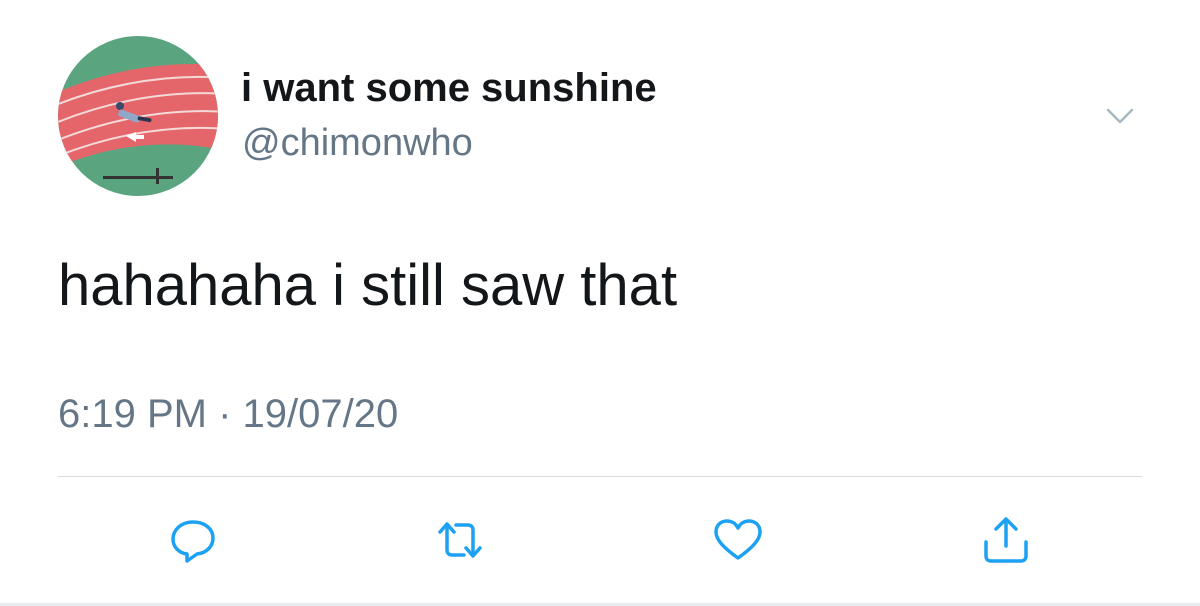  I want to click on tweet-text: hahahaha i still saw that, so click(368, 285).